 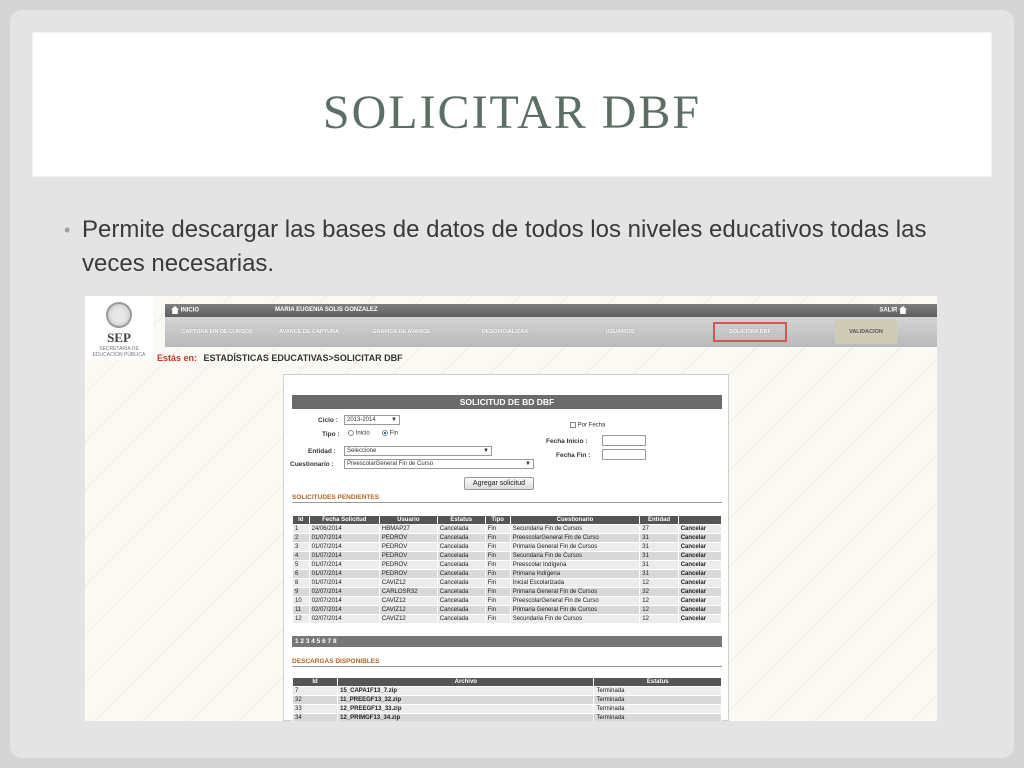 I want to click on download-file-link: 11_PREEGF13_32.zip, so click(x=466, y=700).